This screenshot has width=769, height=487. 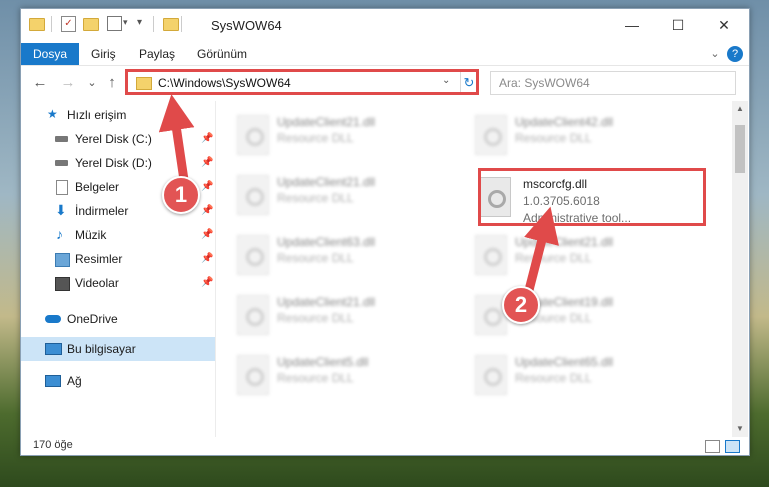 I want to click on step-badge-1: 1, so click(x=181, y=195).